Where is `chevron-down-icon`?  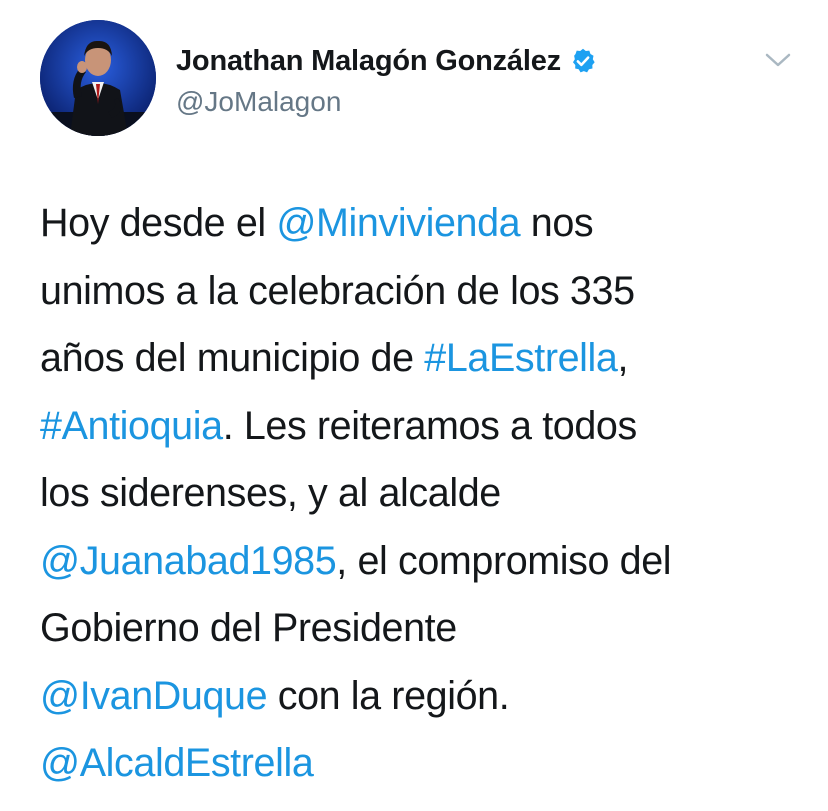
chevron-down-icon is located at coordinates (778, 60).